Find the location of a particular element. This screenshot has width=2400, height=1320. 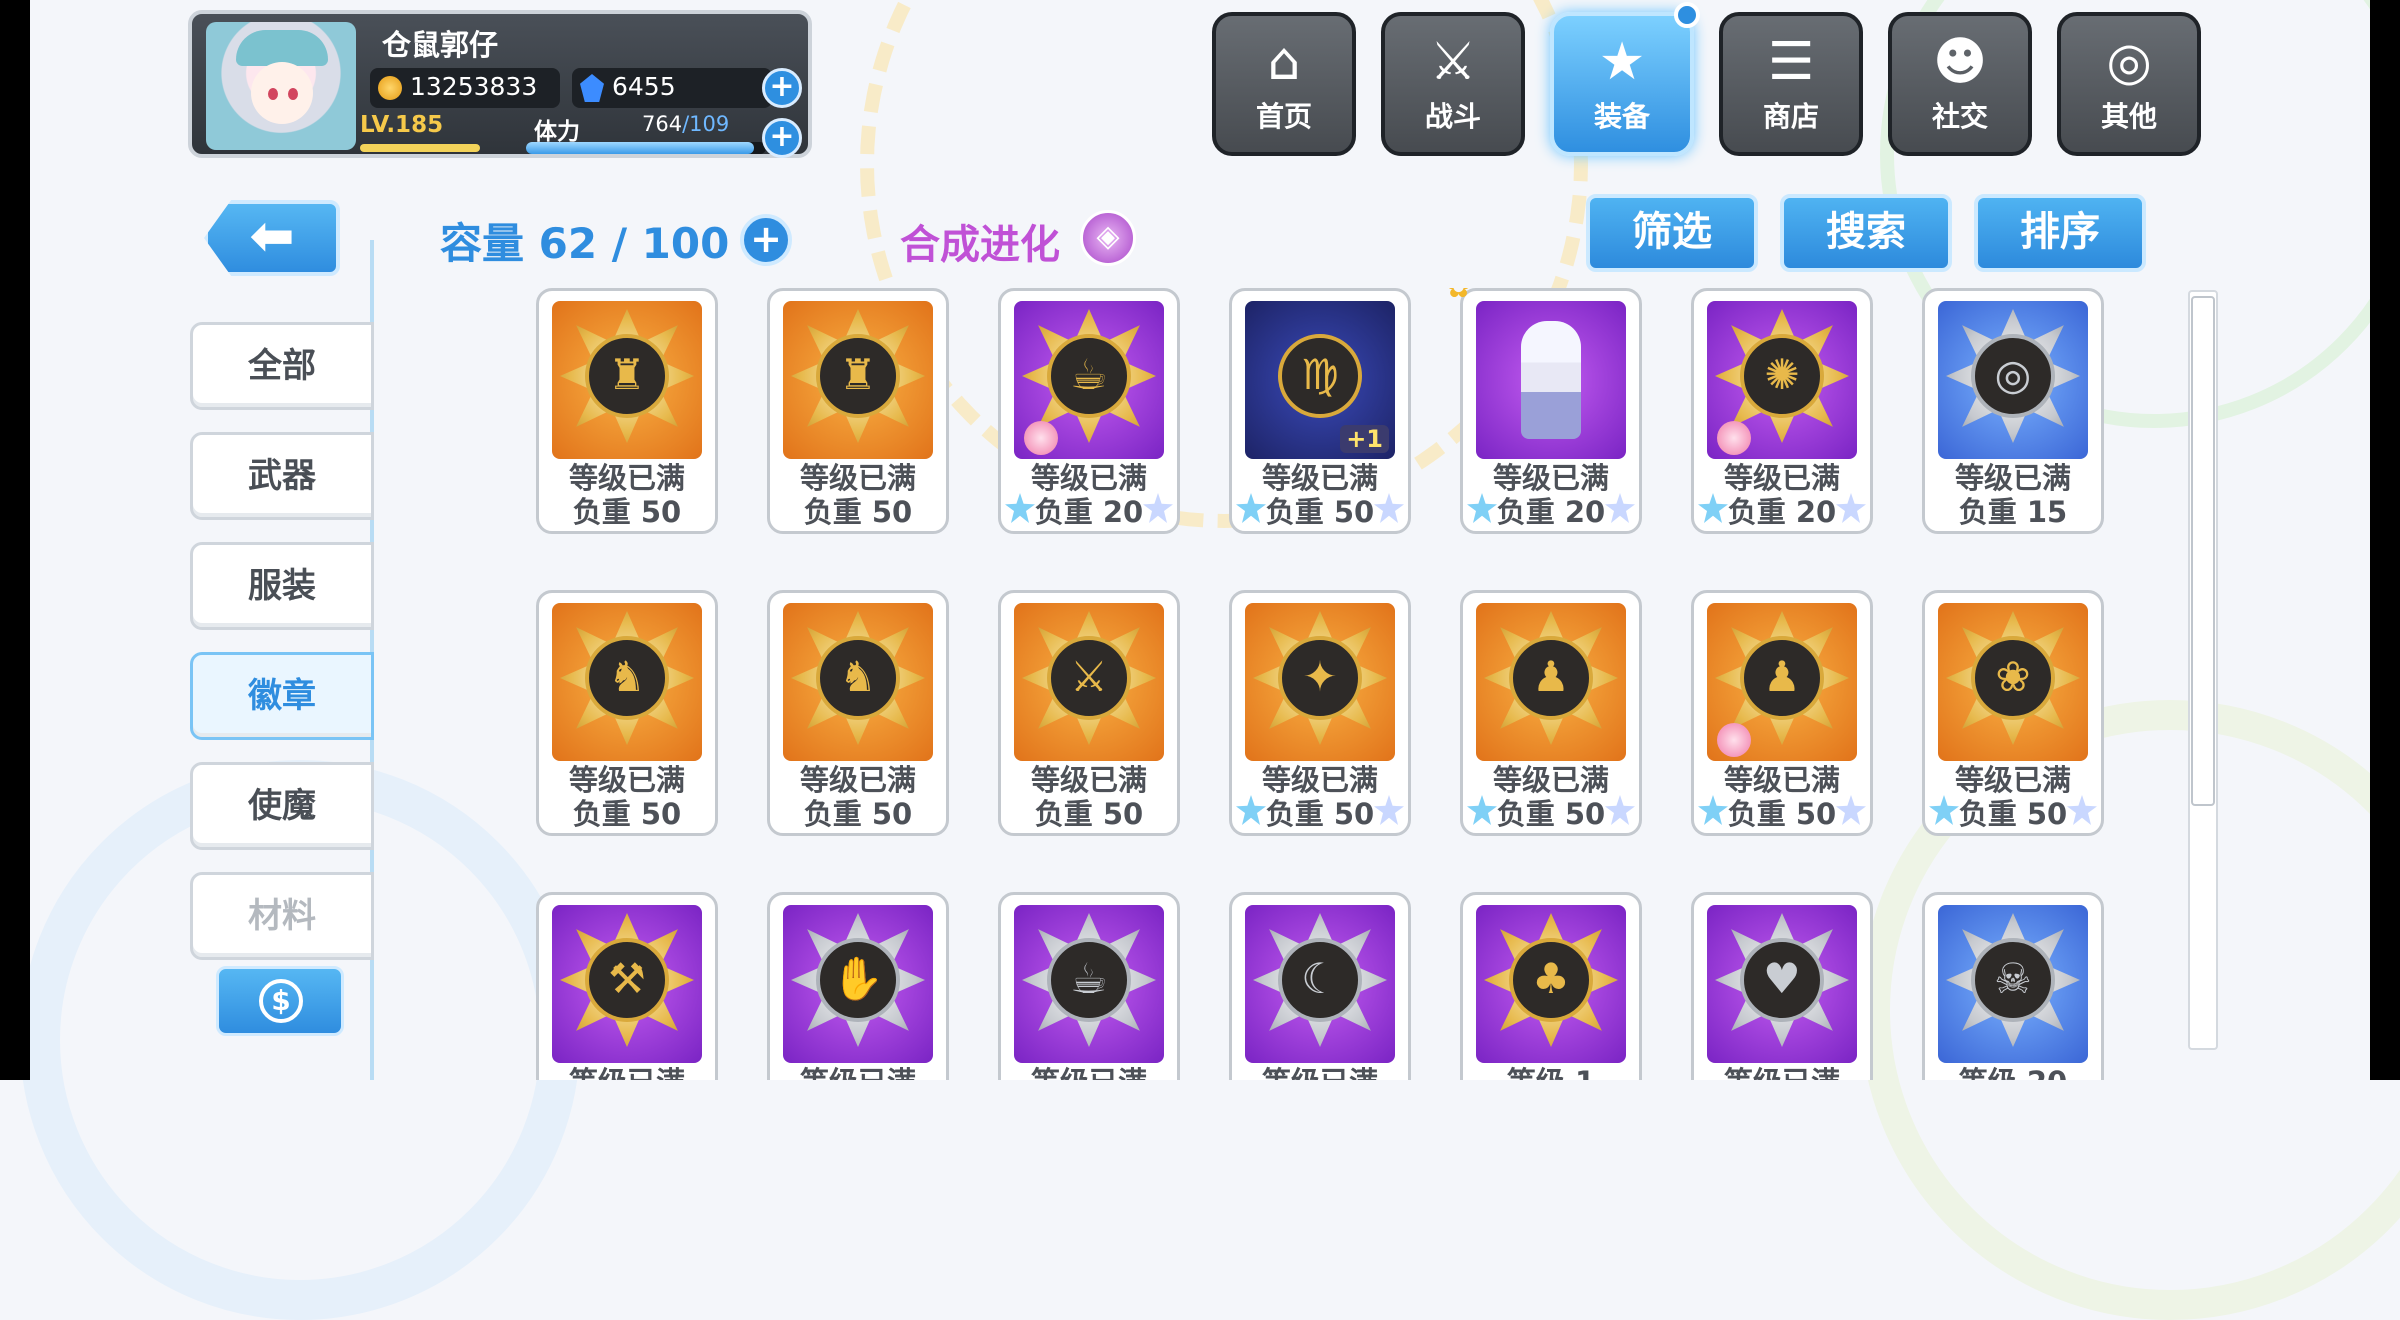

badge-card: ◎ 等级已满 负重 15 is located at coordinates (2013, 411).